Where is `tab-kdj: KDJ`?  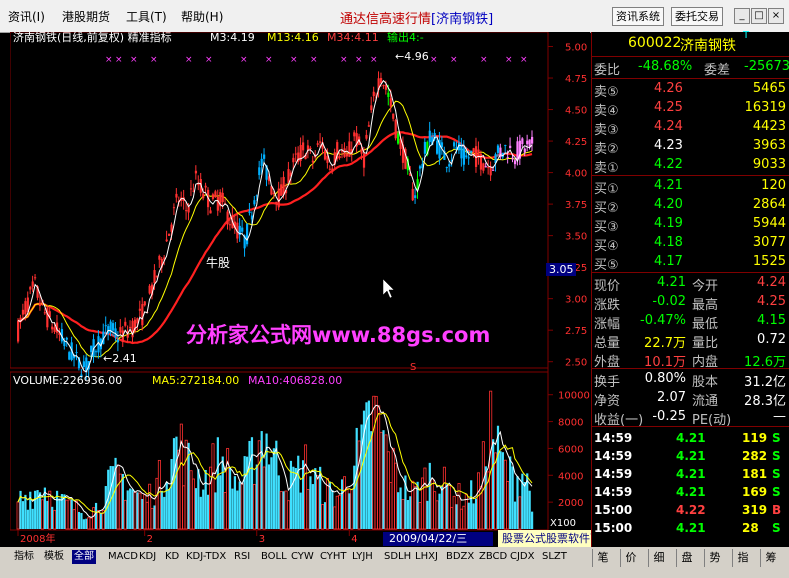
tab-kdj: KDJ is located at coordinates (147, 557).